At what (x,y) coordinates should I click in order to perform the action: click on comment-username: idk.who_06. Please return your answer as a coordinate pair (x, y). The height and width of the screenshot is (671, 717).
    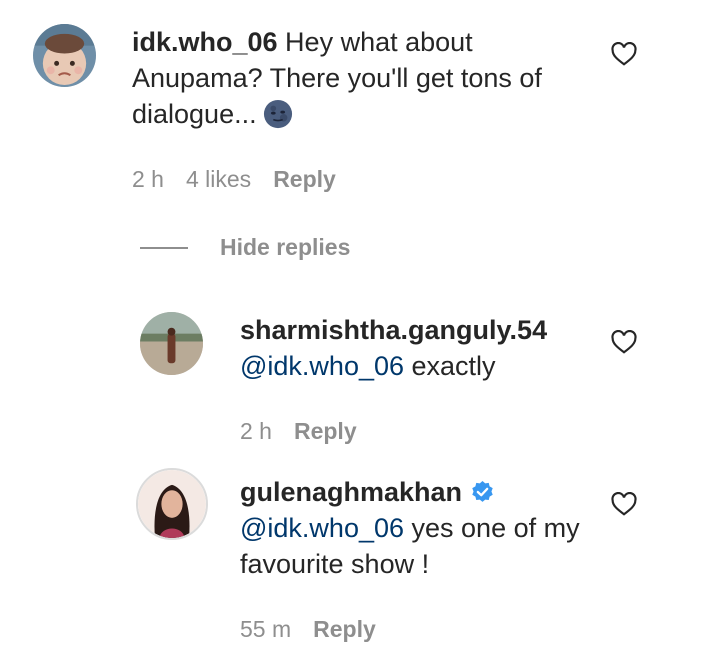
    Looking at the image, I should click on (205, 42).